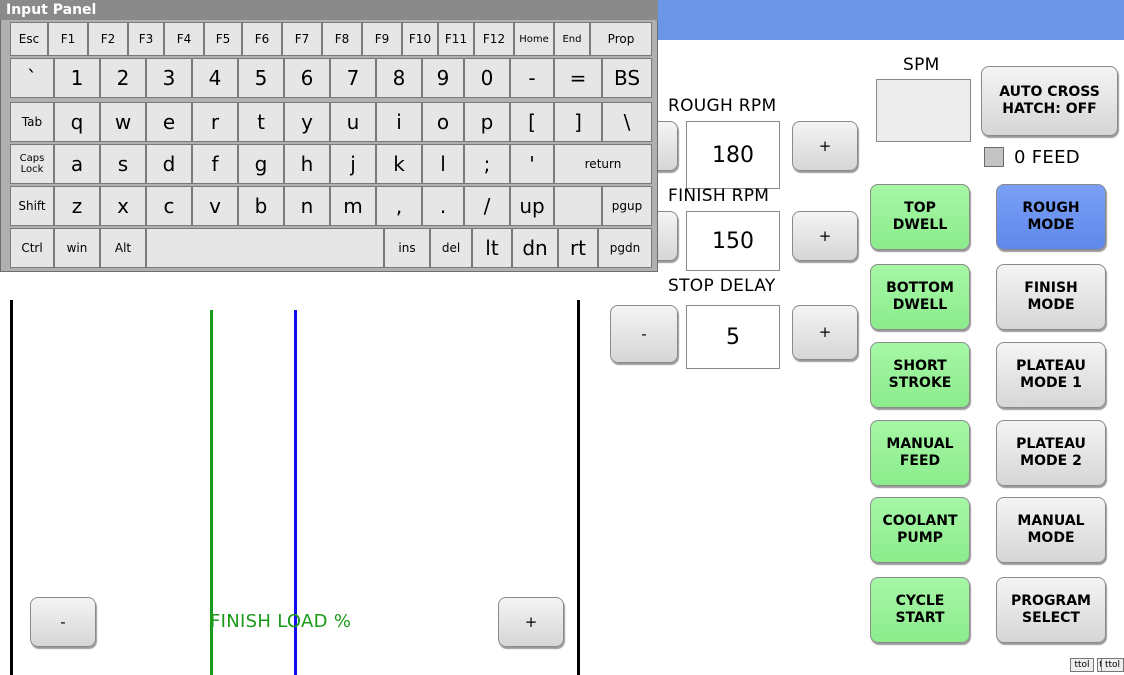 This screenshot has width=1124, height=675. Describe the element at coordinates (1051, 375) in the screenshot. I see `plateau-mode-1-button: PLATEAU MODE 1` at that location.